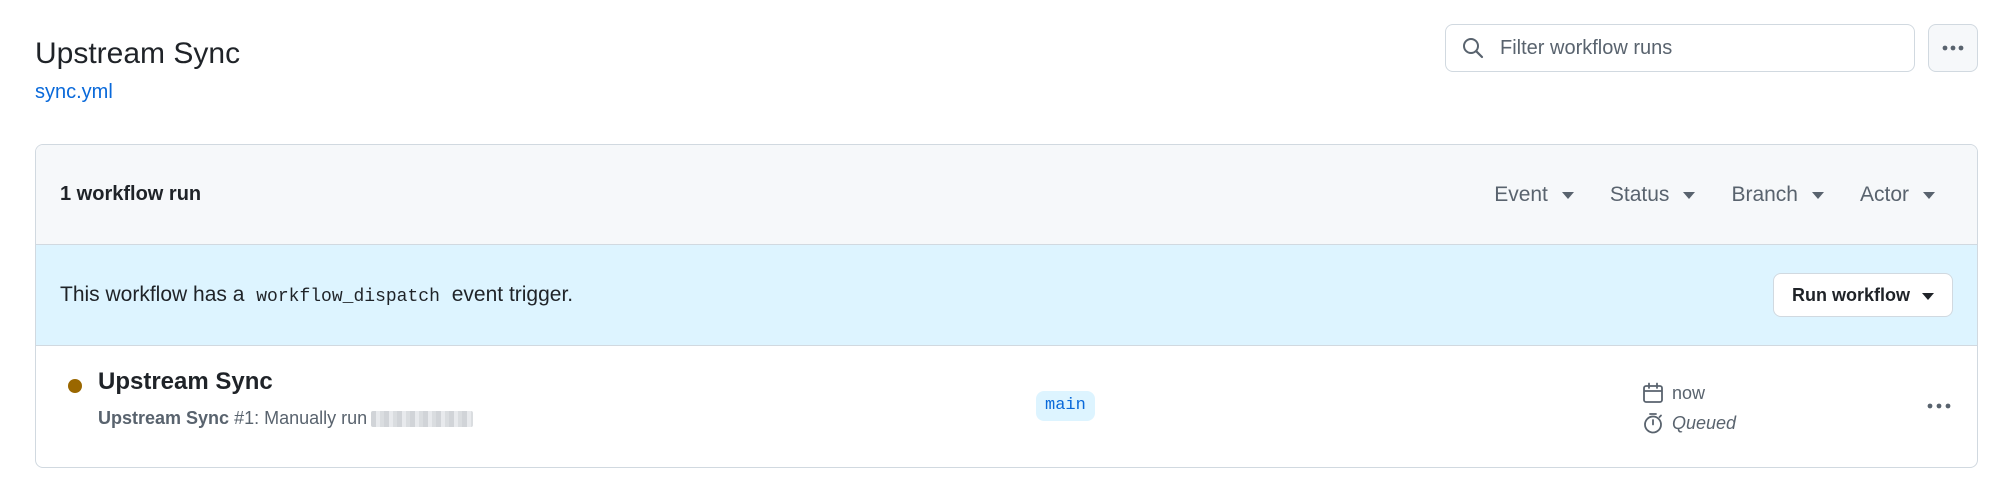 The image size is (2013, 481). Describe the element at coordinates (75, 386) in the screenshot. I see `queued-status-icon` at that location.